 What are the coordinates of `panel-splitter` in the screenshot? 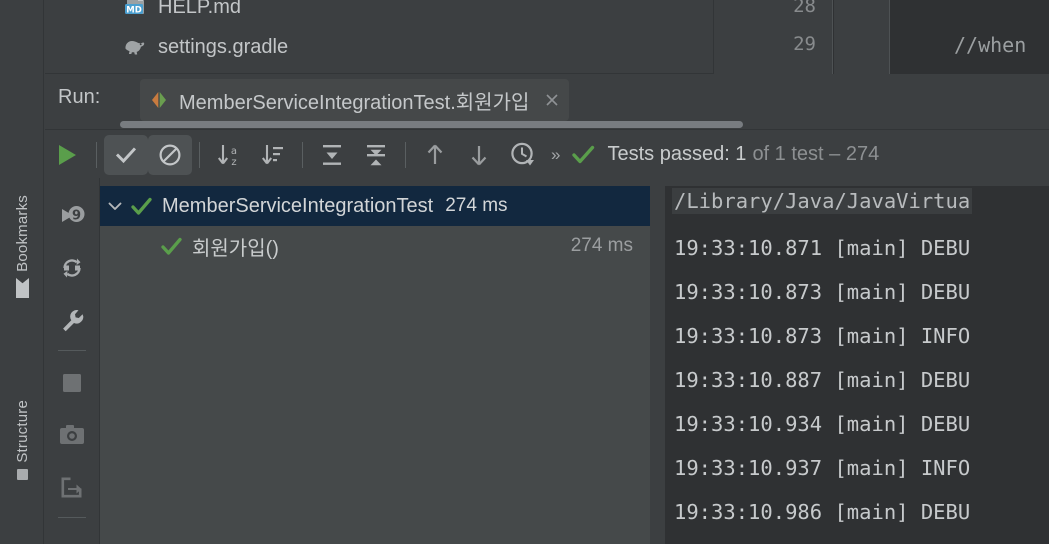 It's located at (657, 365).